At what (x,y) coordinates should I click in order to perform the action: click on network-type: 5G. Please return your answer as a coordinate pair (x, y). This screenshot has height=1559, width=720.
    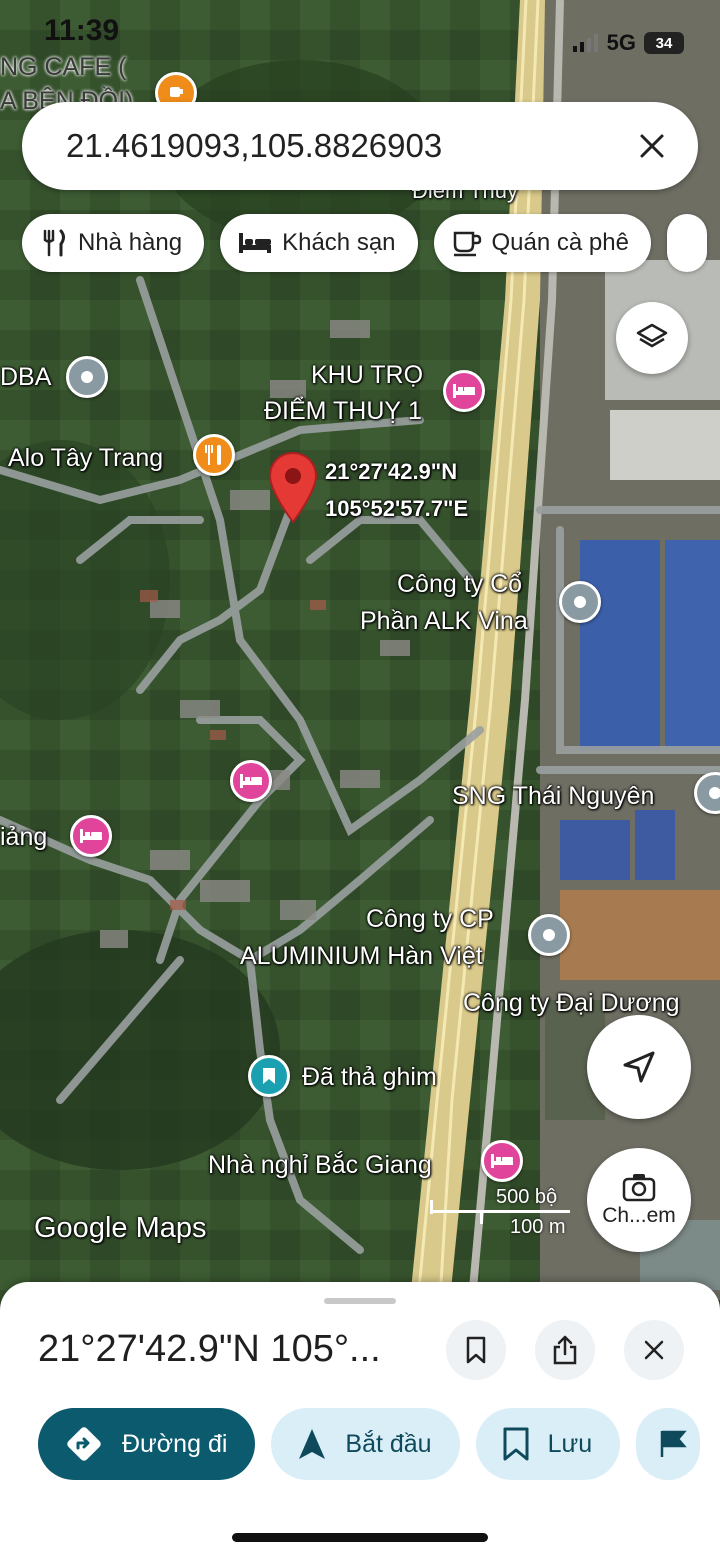
    Looking at the image, I should click on (621, 42).